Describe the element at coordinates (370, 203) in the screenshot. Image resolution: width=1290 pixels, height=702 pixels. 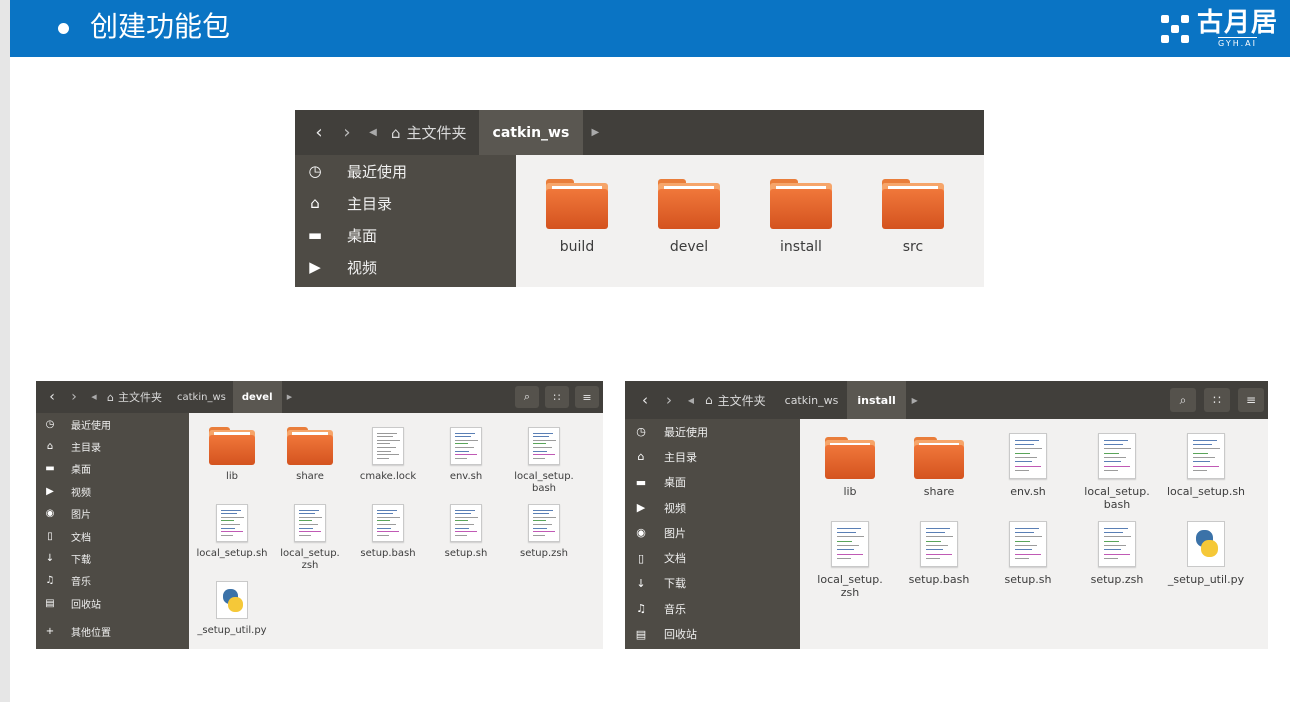
I see `sidebar-item-label: 主目录` at that location.